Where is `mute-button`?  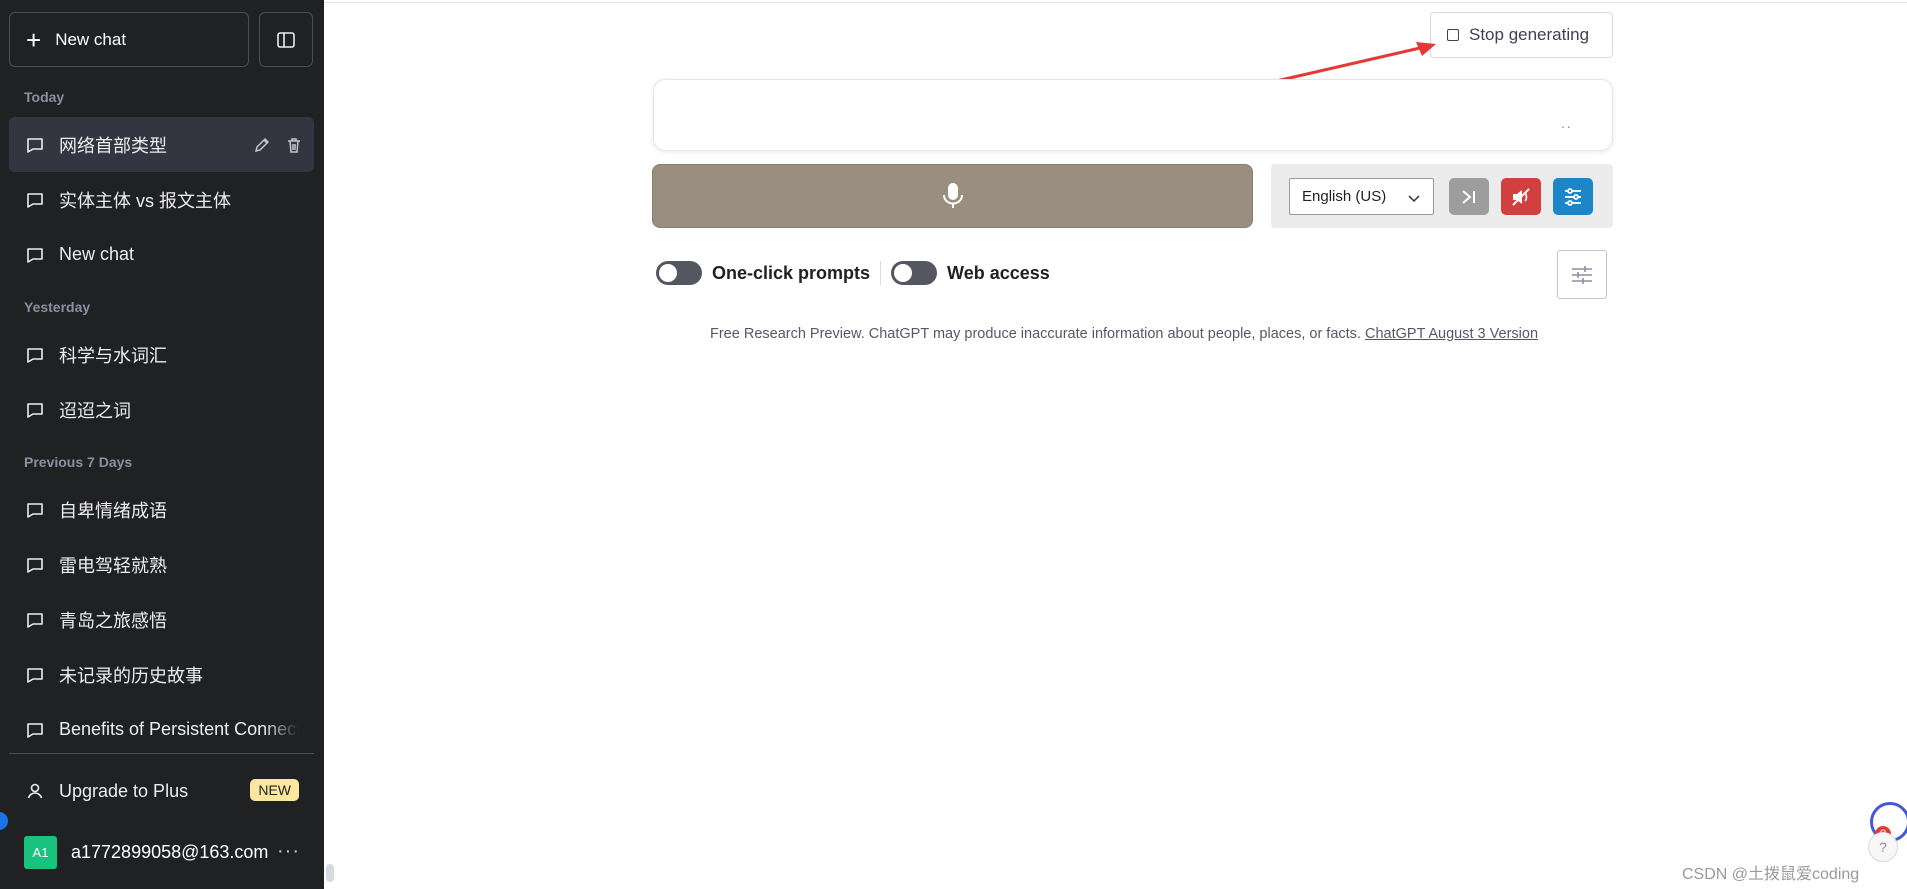
mute-button is located at coordinates (1521, 196).